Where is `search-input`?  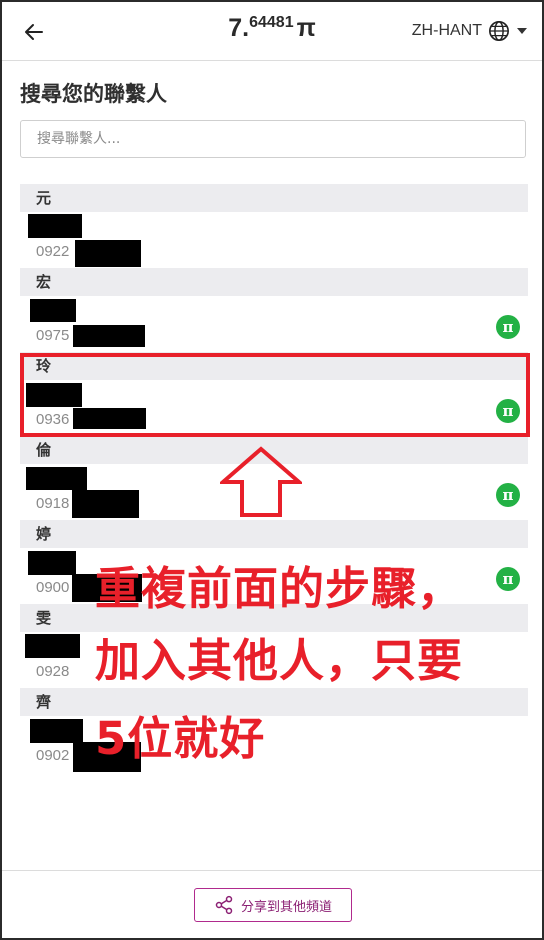 search-input is located at coordinates (273, 139).